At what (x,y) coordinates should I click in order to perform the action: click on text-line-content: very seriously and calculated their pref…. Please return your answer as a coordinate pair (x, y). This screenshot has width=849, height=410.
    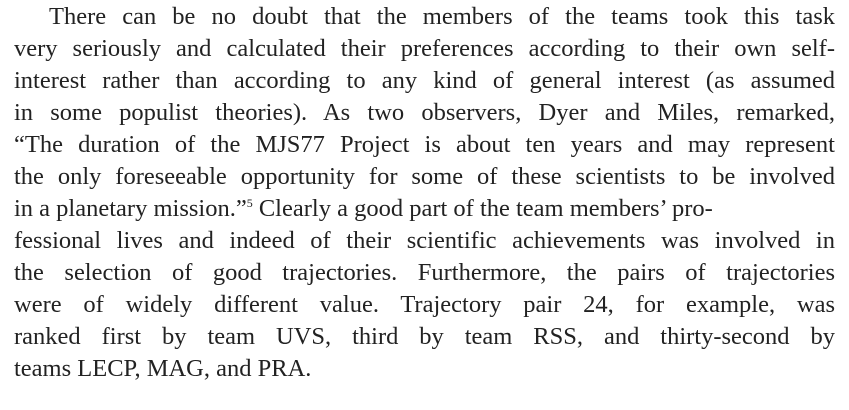
    Looking at the image, I should click on (424, 48).